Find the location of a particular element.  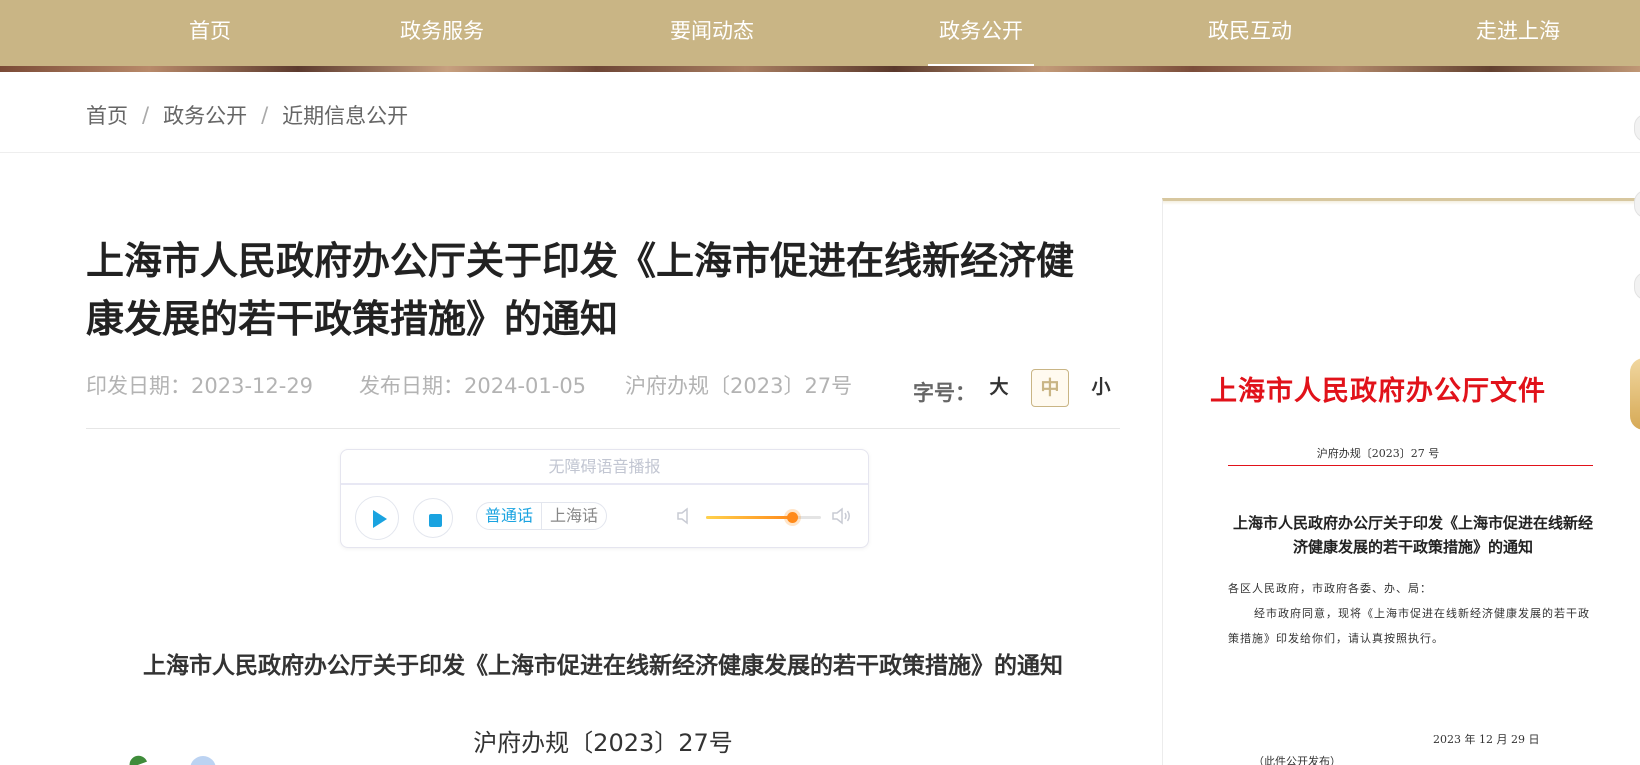

language-mandarin: 普通话 is located at coordinates (510, 516).